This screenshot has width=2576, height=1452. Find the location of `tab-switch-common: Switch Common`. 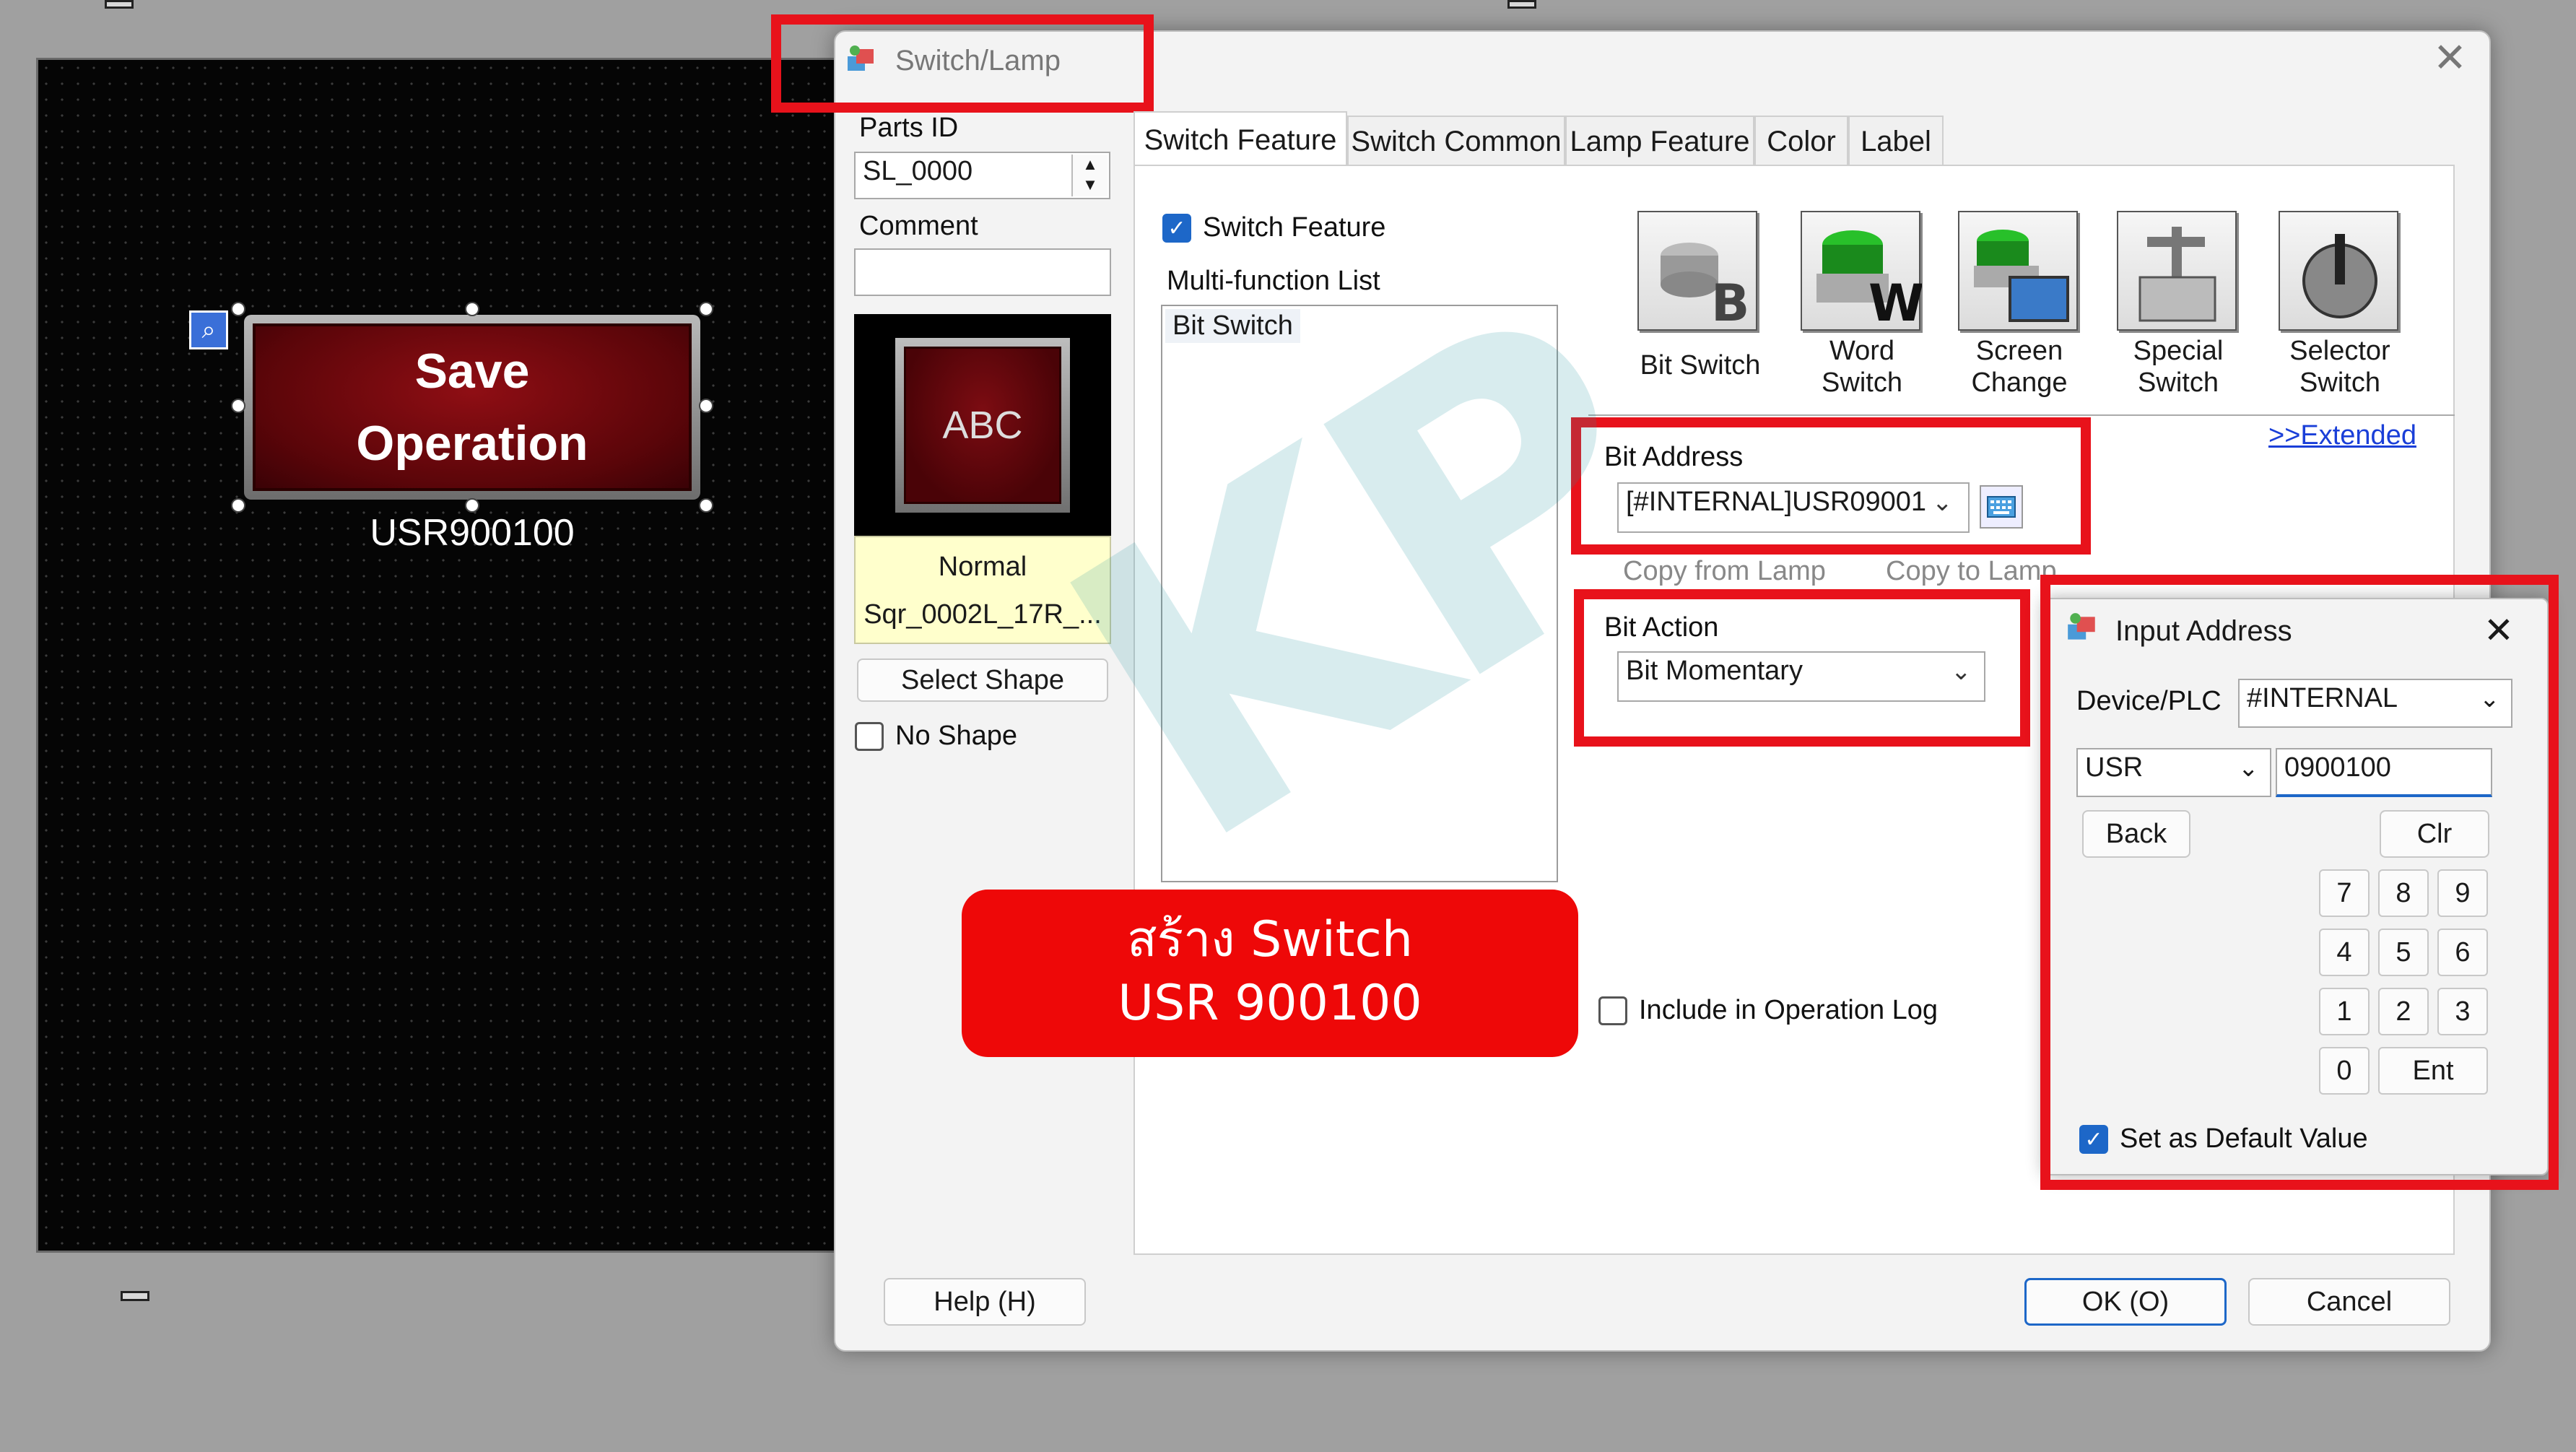

tab-switch-common: Switch Common is located at coordinates (1456, 141).